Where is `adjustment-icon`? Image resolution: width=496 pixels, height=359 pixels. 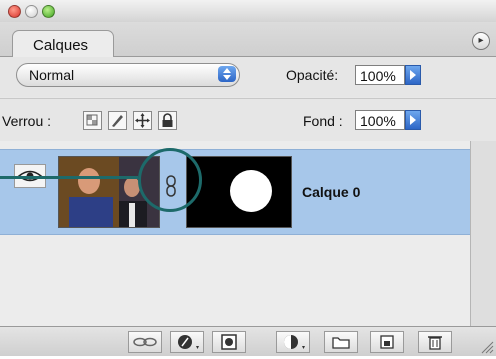
adjustment-icon is located at coordinates (293, 342).